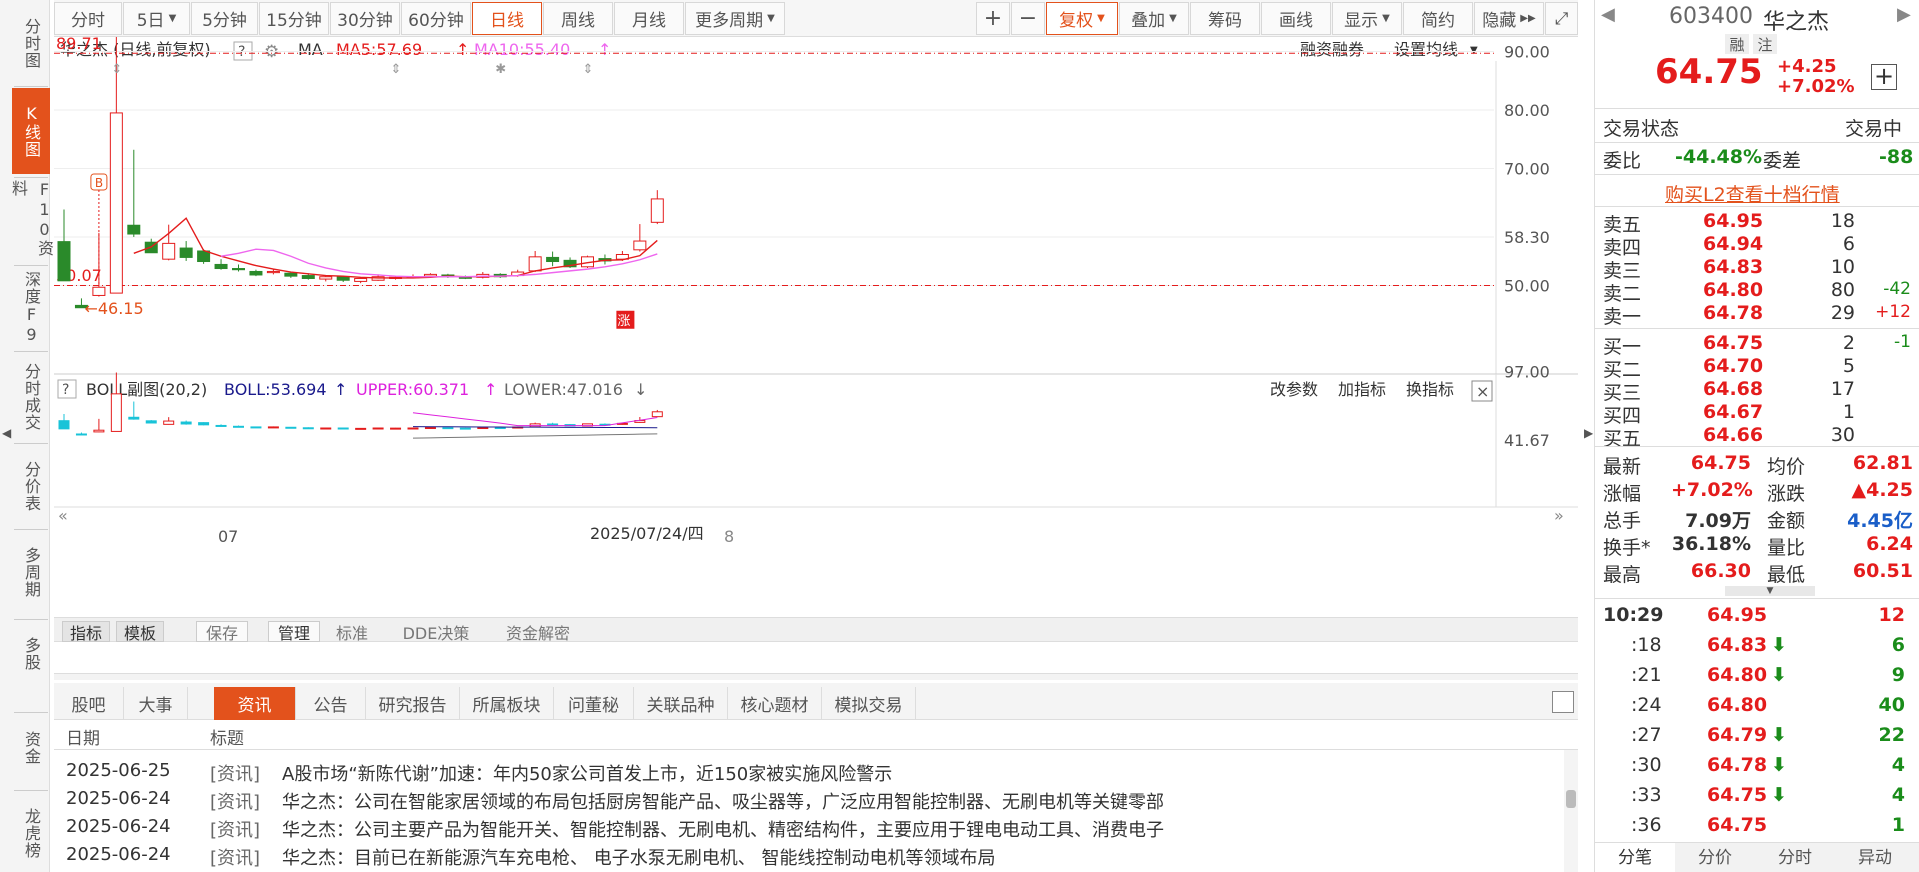 Image resolution: width=1919 pixels, height=872 pixels. I want to click on tab-yidong: 异动, so click(1875, 857).